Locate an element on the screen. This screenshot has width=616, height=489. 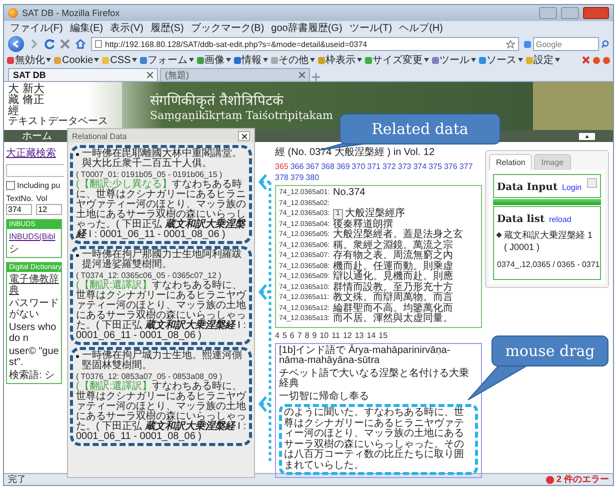
toolbar-item: 情報 is located at coordinates (252, 60).